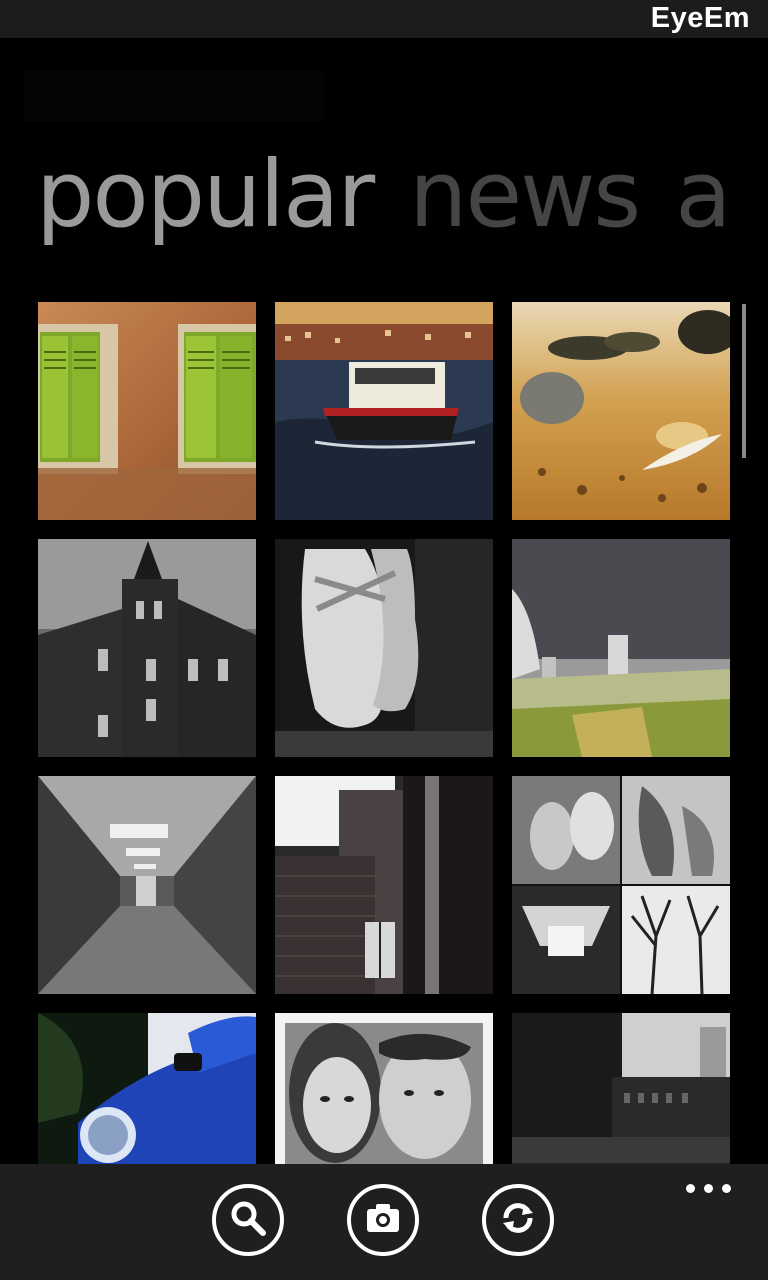  What do you see at coordinates (384, 1089) in the screenshot?
I see `photo-couple-portrait` at bounding box center [384, 1089].